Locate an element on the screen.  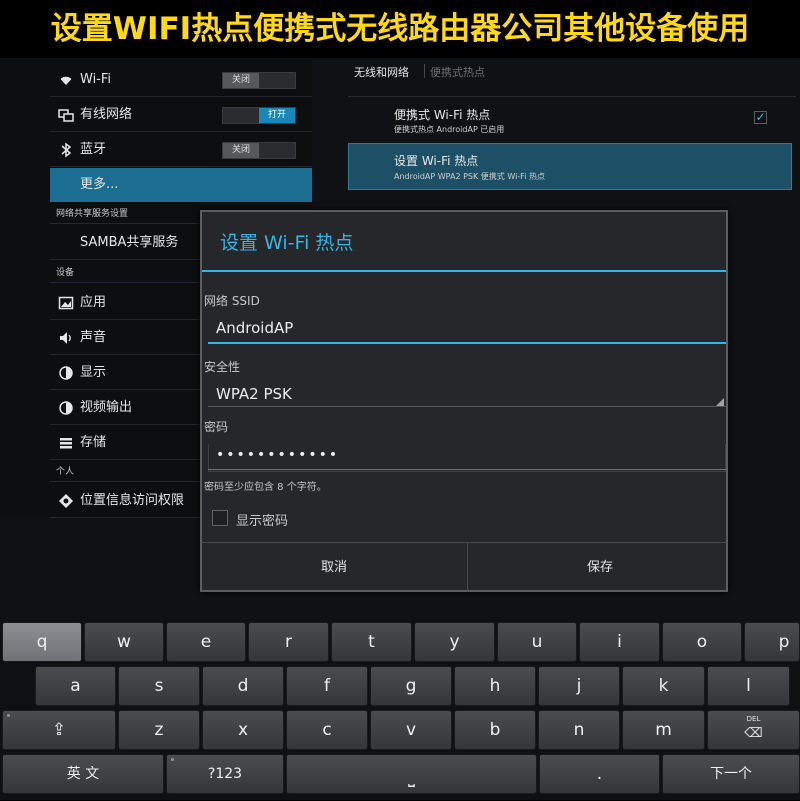
bluetooth-toggle: 关闭 is located at coordinates (259, 150).